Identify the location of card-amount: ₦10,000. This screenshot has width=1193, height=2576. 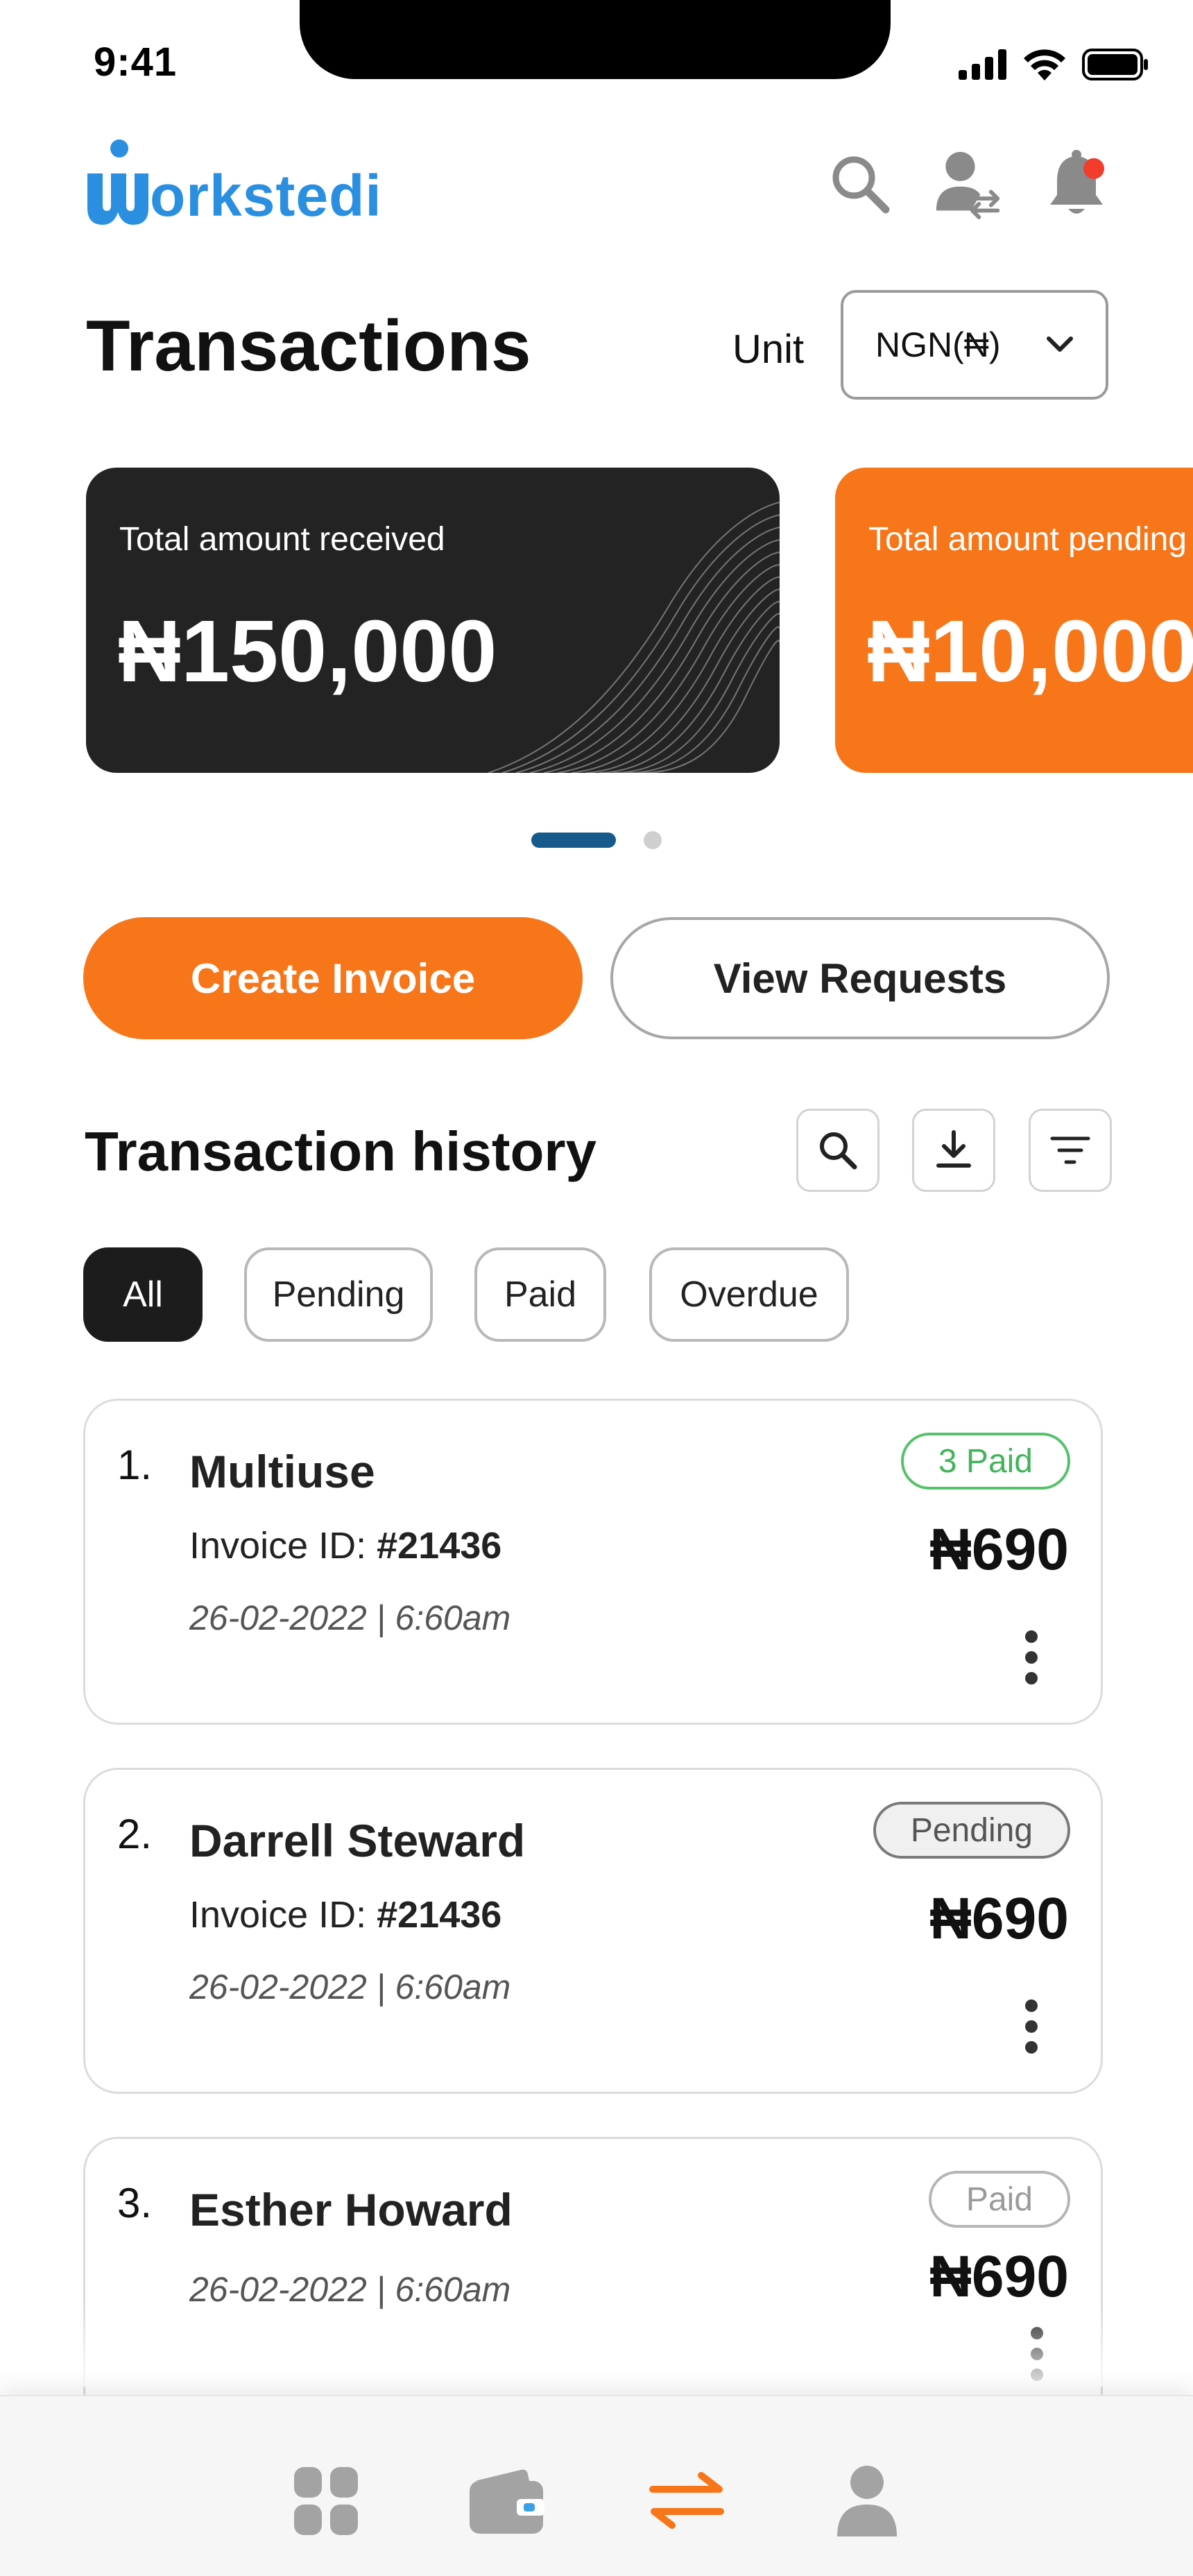
(1030, 651).